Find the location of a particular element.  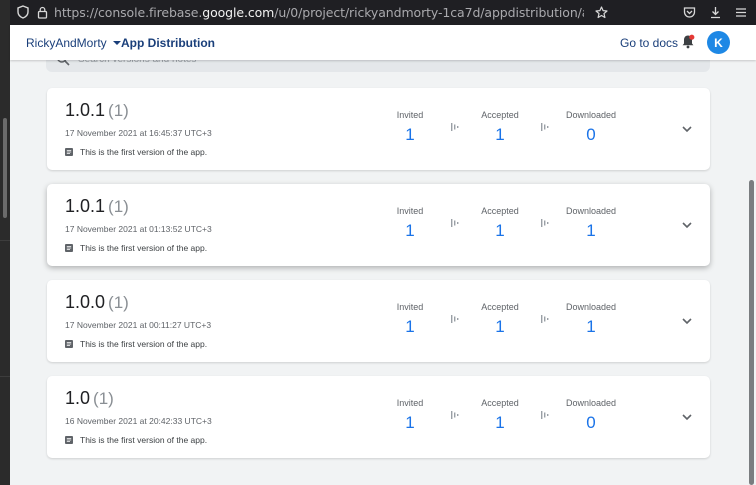

bookmark-star-icon is located at coordinates (601, 12).